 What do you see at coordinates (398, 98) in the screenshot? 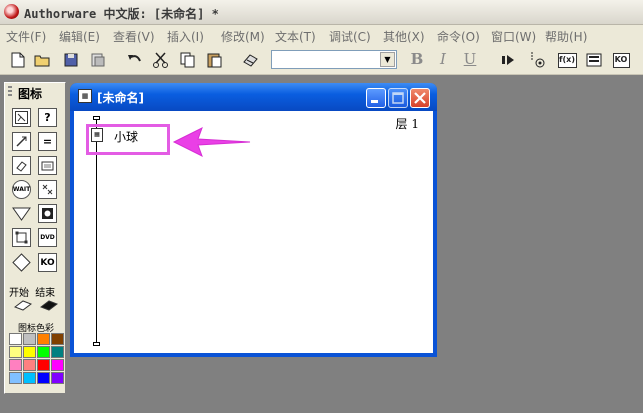
I see `maximize-button` at bounding box center [398, 98].